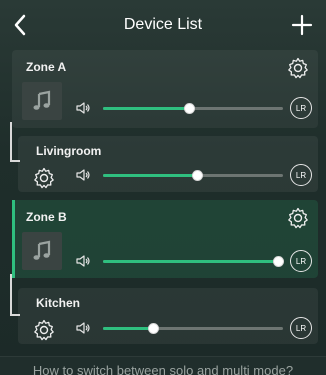 The width and height of the screenshot is (326, 375). What do you see at coordinates (69, 151) in the screenshot?
I see `room-name: Livingroom` at bounding box center [69, 151].